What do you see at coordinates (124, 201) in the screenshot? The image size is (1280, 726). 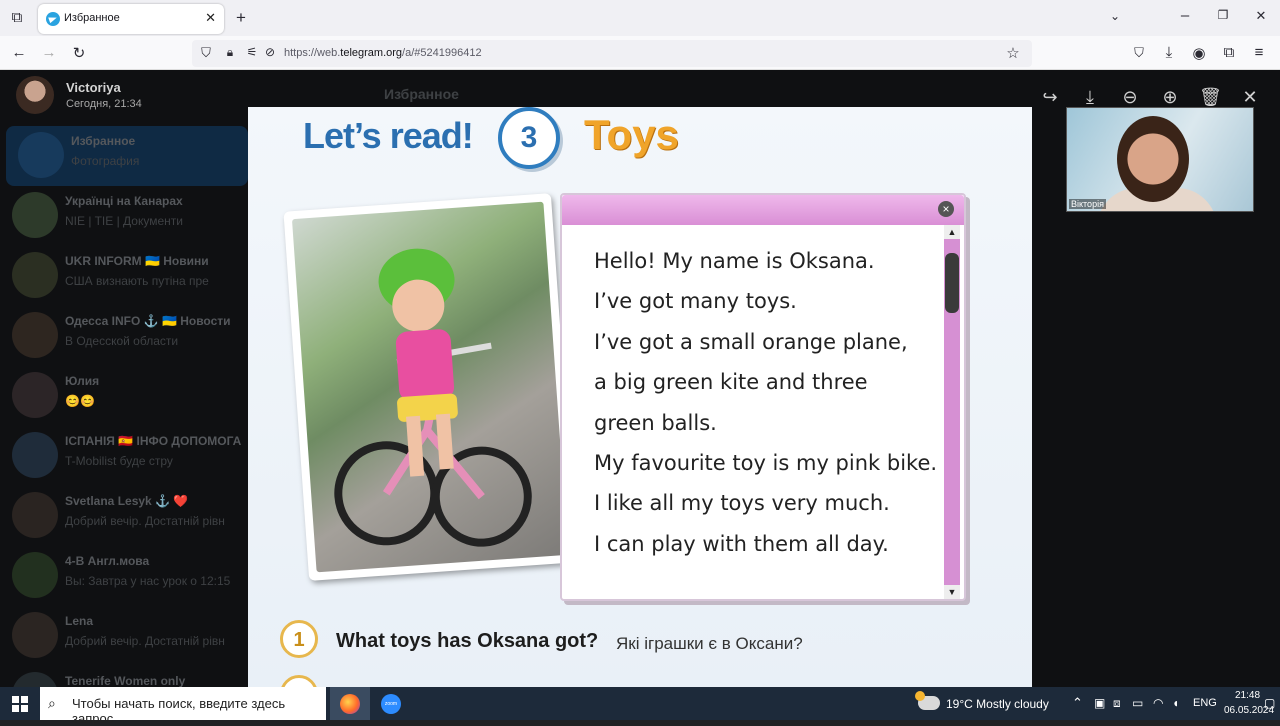 I see `chat-name: Українці на Канарах` at bounding box center [124, 201].